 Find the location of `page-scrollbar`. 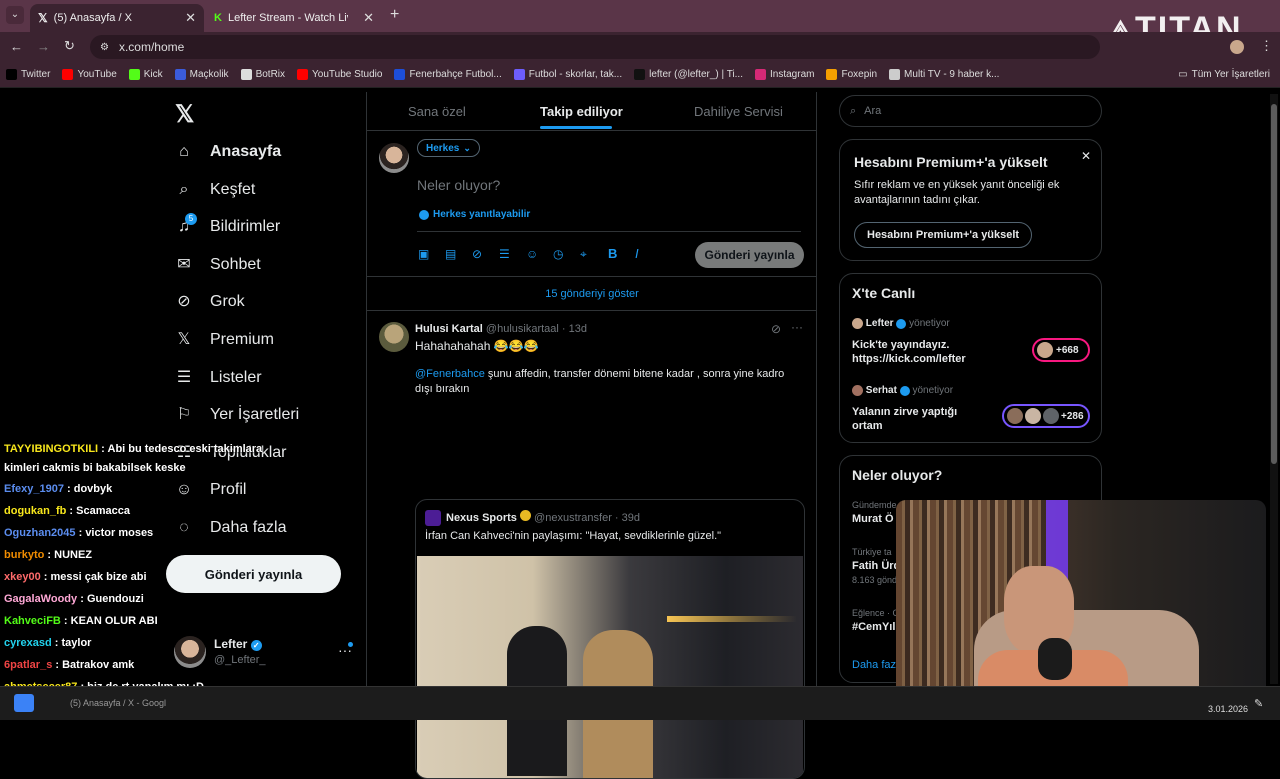

page-scrollbar is located at coordinates (1274, 389).